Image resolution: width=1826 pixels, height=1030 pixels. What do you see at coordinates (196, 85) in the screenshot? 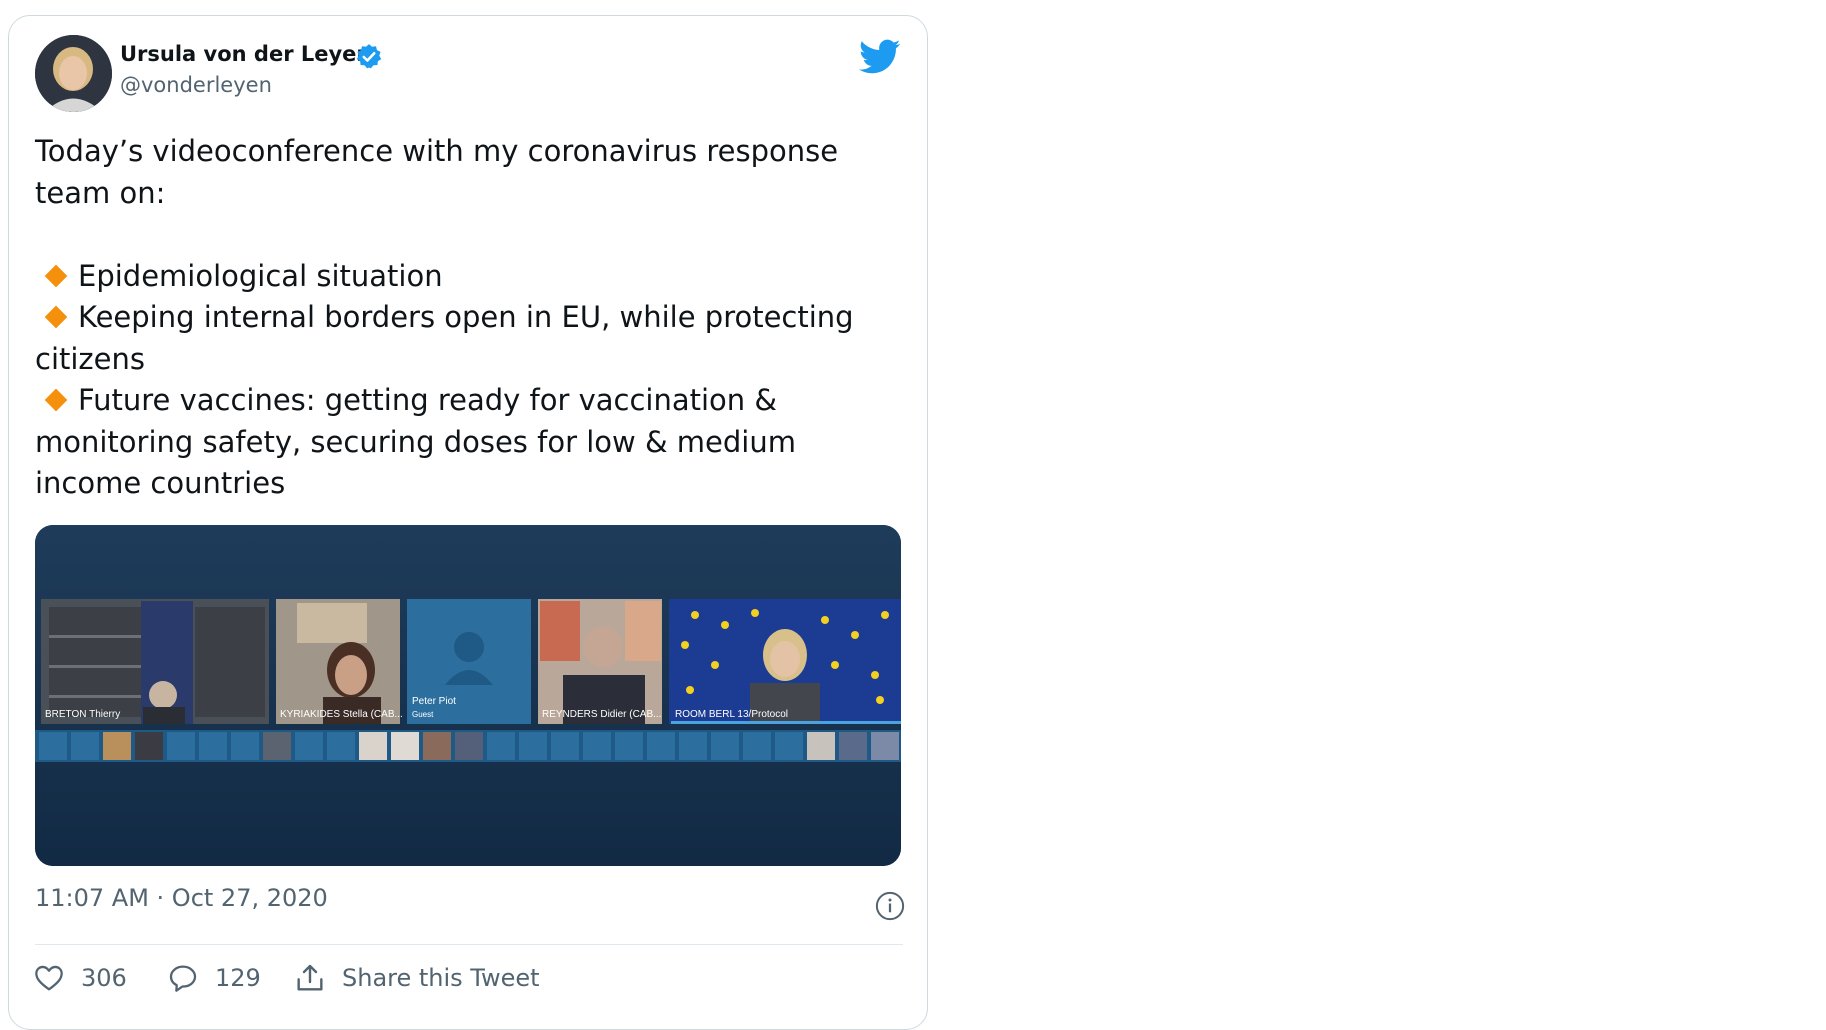
I see `handle: @vonderleyen` at bounding box center [196, 85].